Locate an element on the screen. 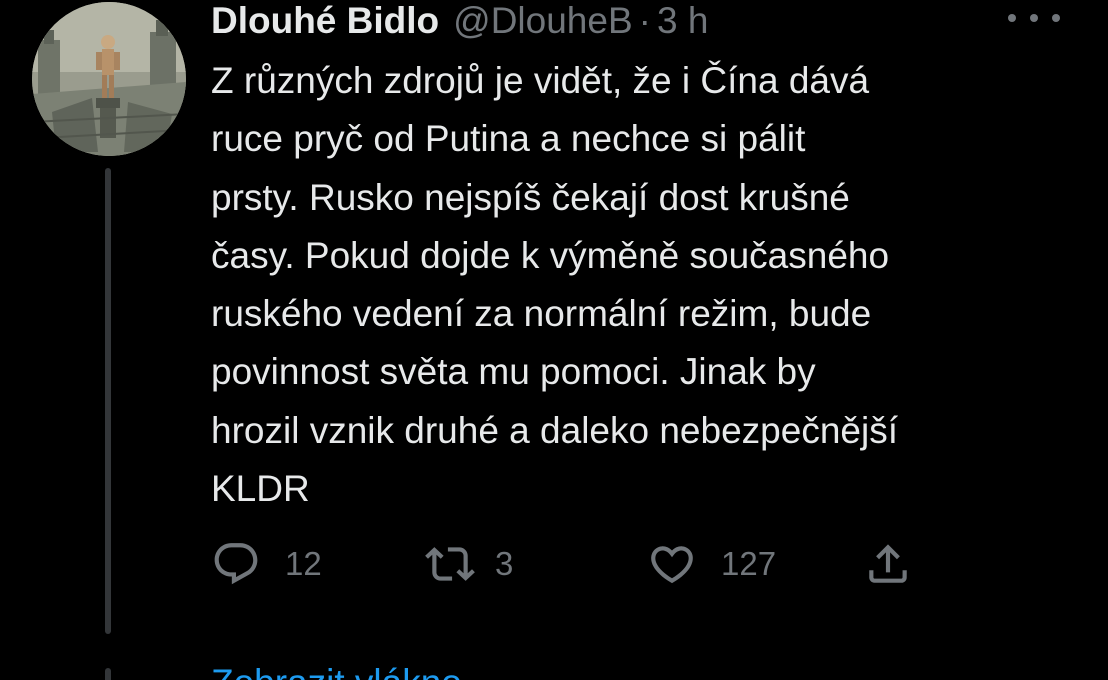 Image resolution: width=1108 pixels, height=680 pixels. reply-button: 12 is located at coordinates (266, 564).